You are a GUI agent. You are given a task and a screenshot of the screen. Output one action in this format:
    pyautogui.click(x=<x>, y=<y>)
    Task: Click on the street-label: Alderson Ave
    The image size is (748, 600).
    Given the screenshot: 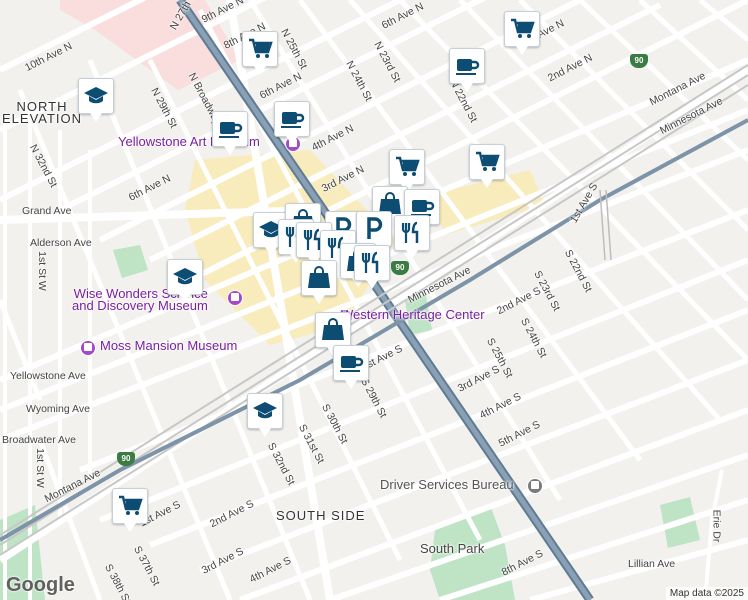 What is the action you would take?
    pyautogui.click(x=61, y=243)
    